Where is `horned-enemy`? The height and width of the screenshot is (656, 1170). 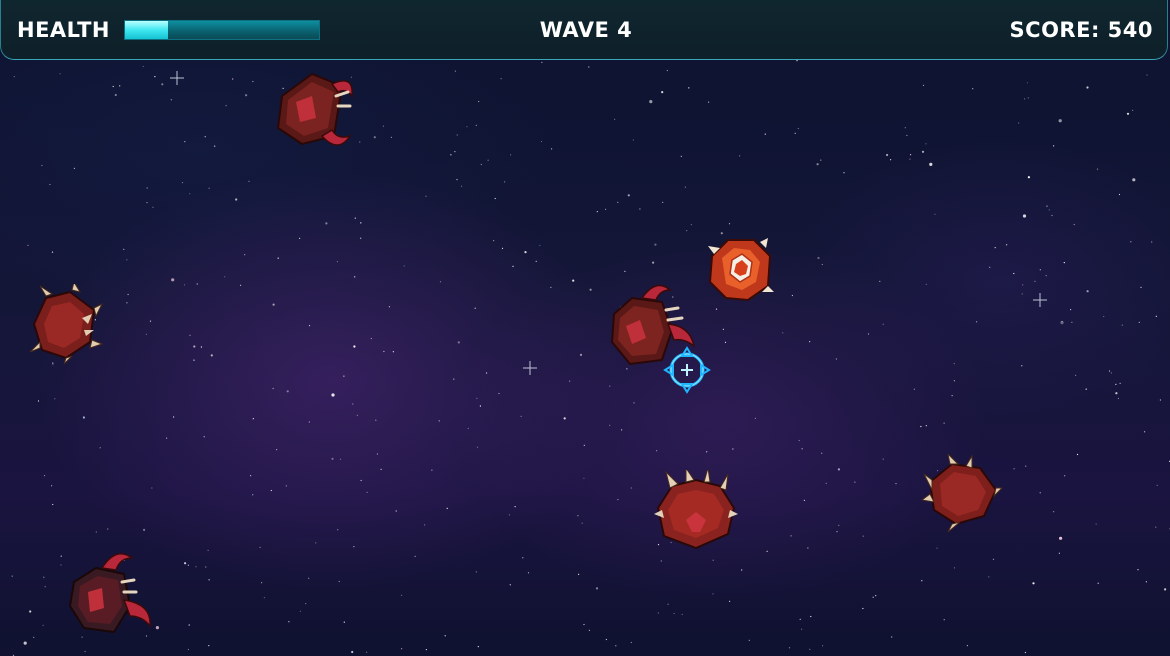 horned-enemy is located at coordinates (695, 511).